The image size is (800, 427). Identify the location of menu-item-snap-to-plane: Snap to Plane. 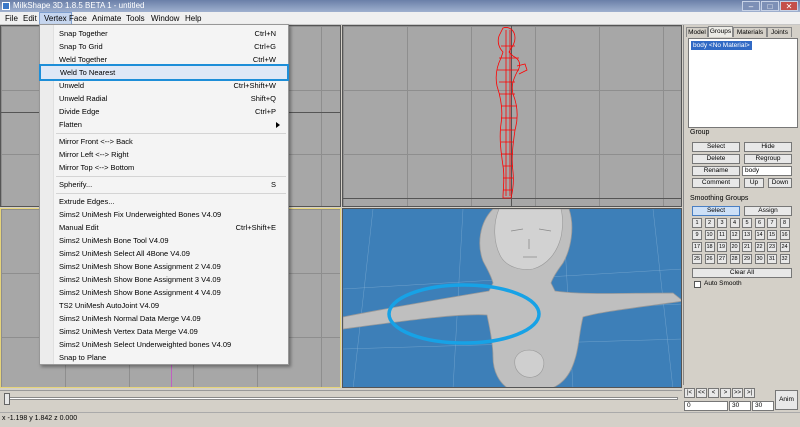
(164, 357).